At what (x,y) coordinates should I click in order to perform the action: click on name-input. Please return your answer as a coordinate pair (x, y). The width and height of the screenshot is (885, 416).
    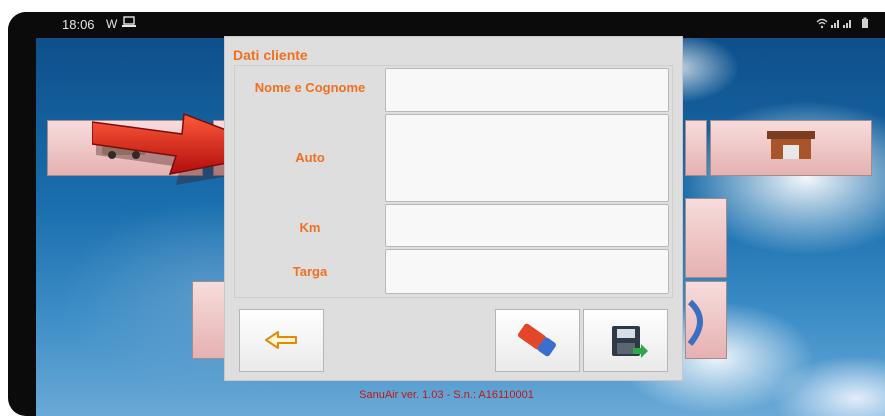
    Looking at the image, I should click on (527, 90).